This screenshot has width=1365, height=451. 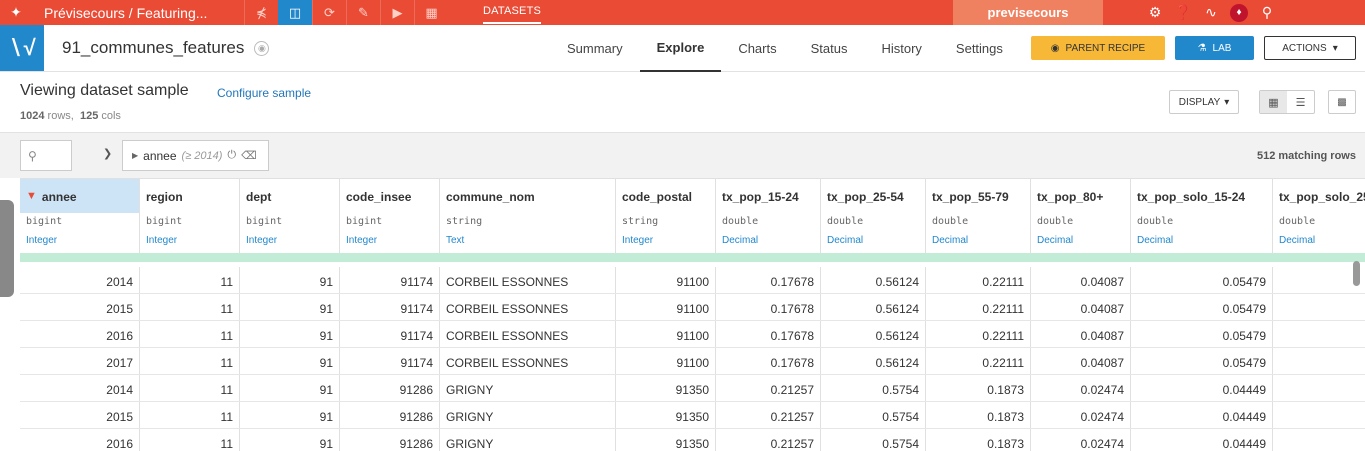 I want to click on dataiku-bird-icon: ✦, so click(x=16, y=12).